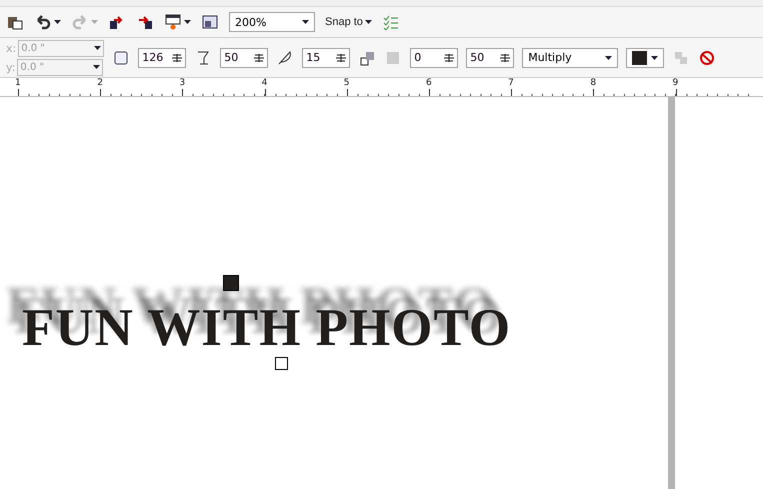 The width and height of the screenshot is (763, 489). Describe the element at coordinates (272, 22) in the screenshot. I see `zoom-dropdown: 200%` at that location.